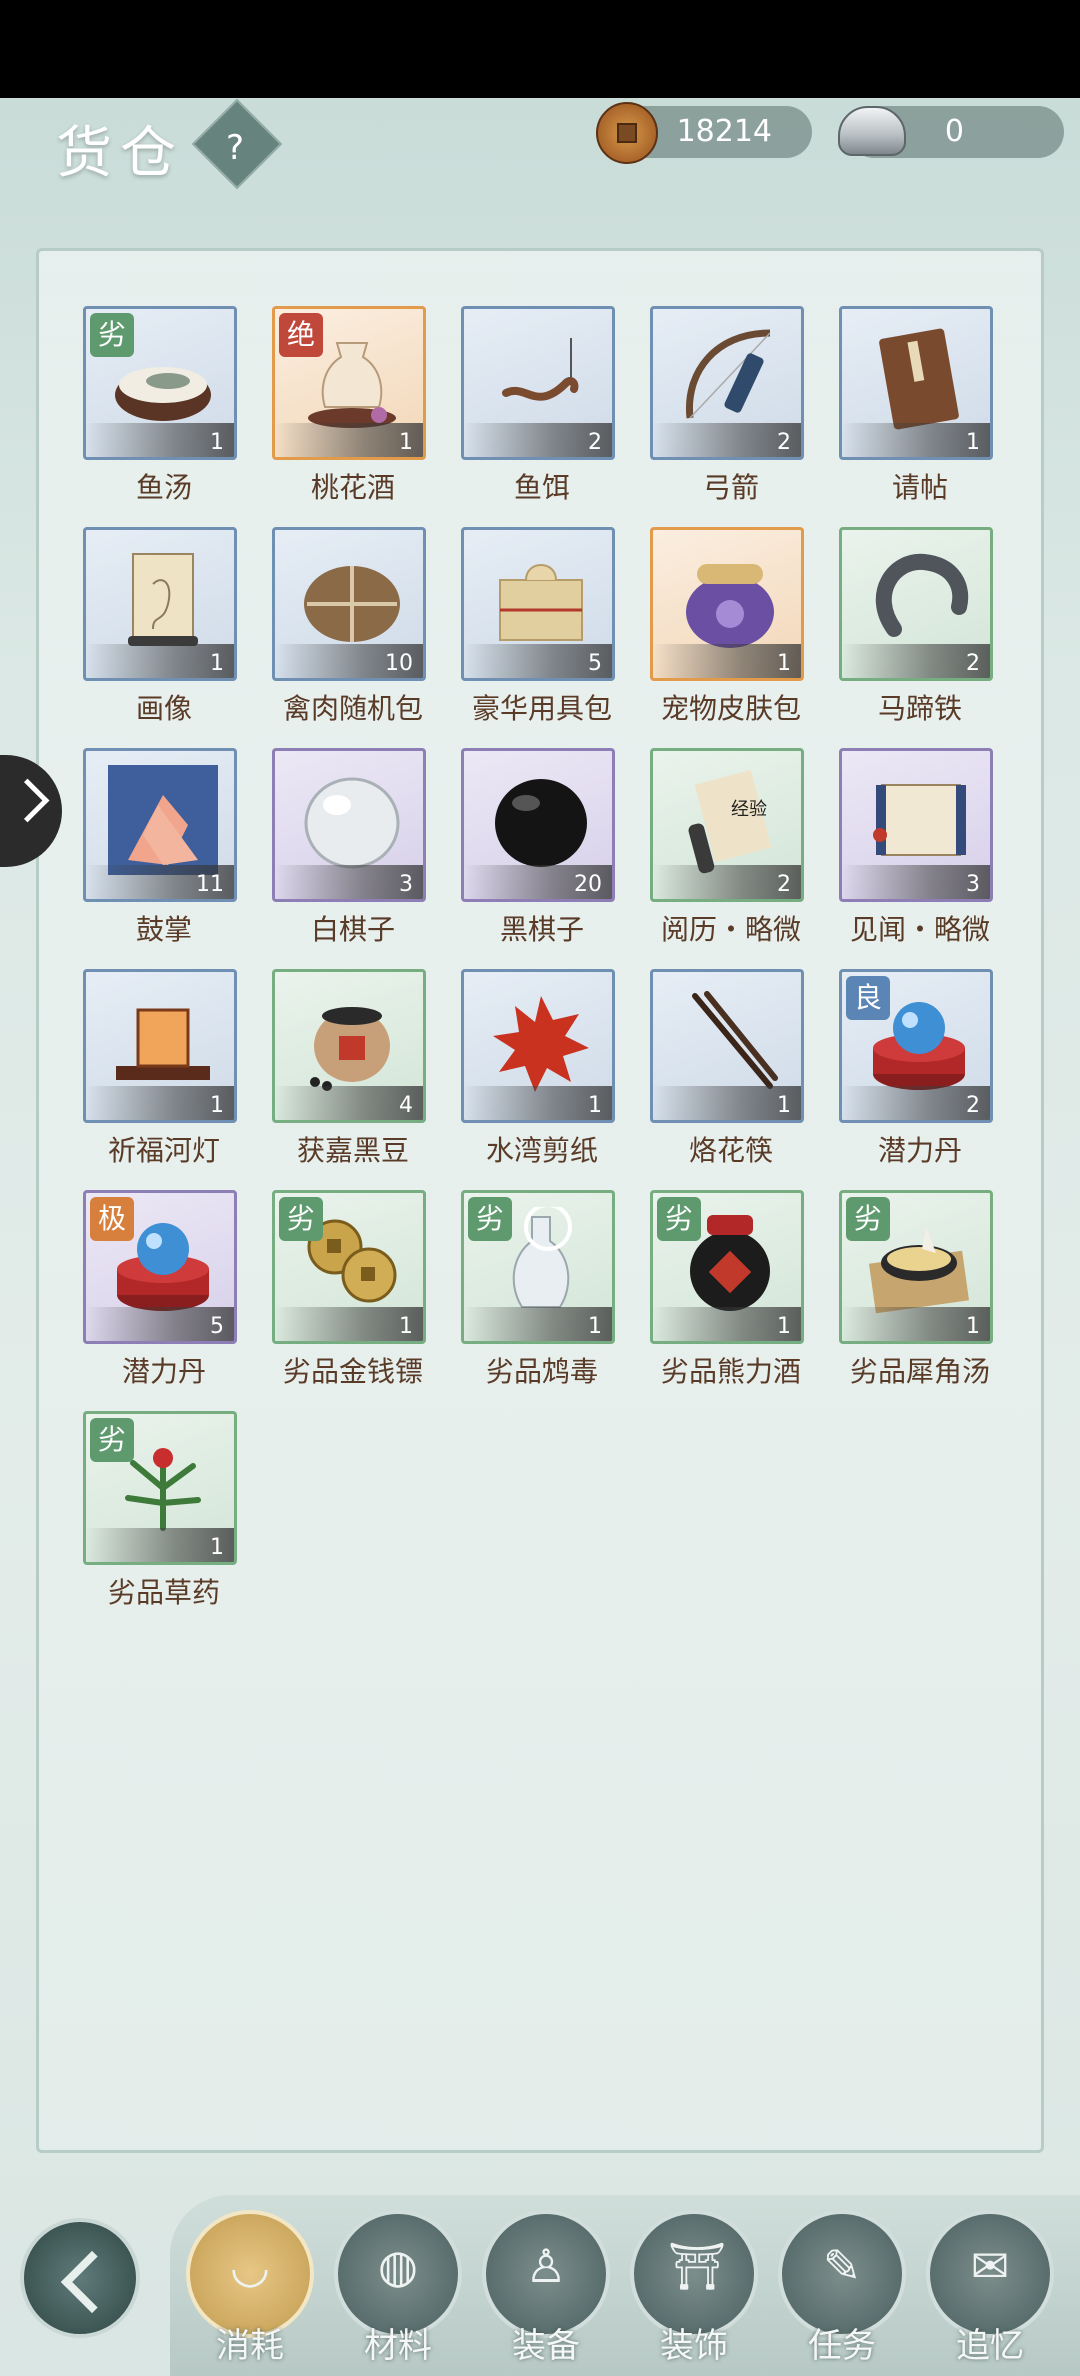  What do you see at coordinates (349, 1046) in the screenshot?
I see `item-thumbnail: 4` at bounding box center [349, 1046].